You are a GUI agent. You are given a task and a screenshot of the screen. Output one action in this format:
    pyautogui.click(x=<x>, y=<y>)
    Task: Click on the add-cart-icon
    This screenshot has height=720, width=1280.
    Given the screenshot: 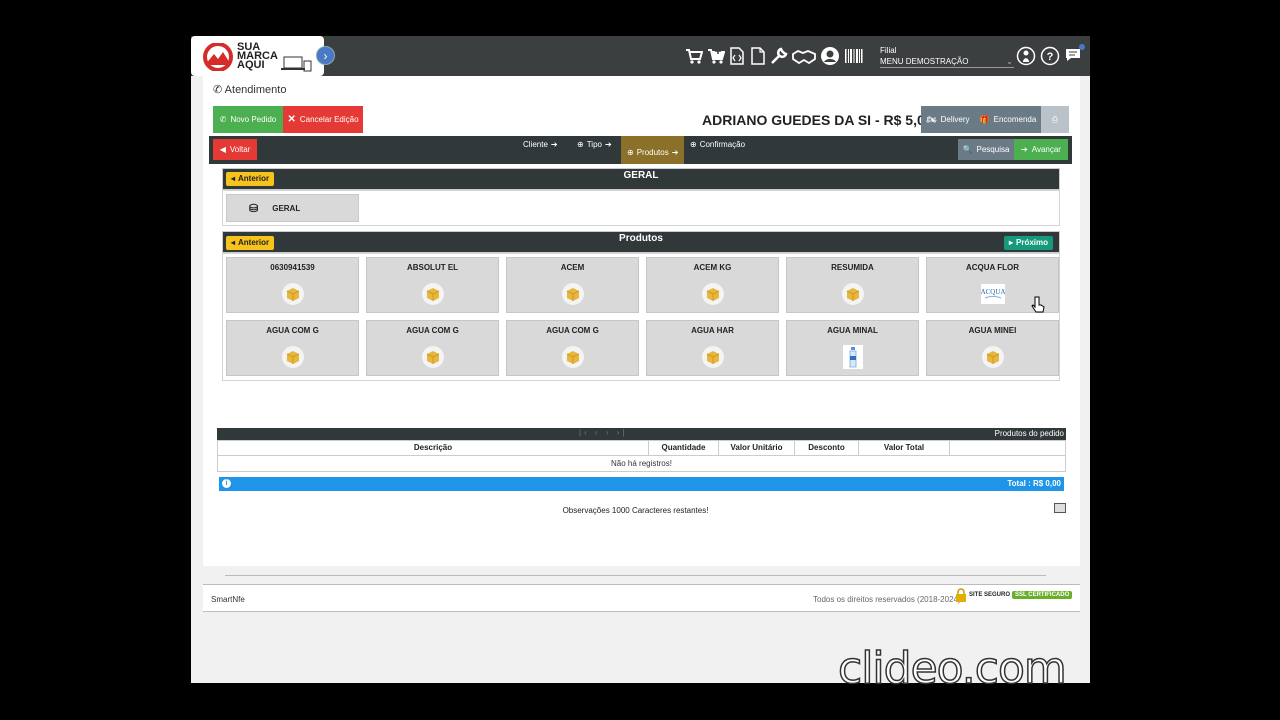 What is the action you would take?
    pyautogui.click(x=716, y=56)
    